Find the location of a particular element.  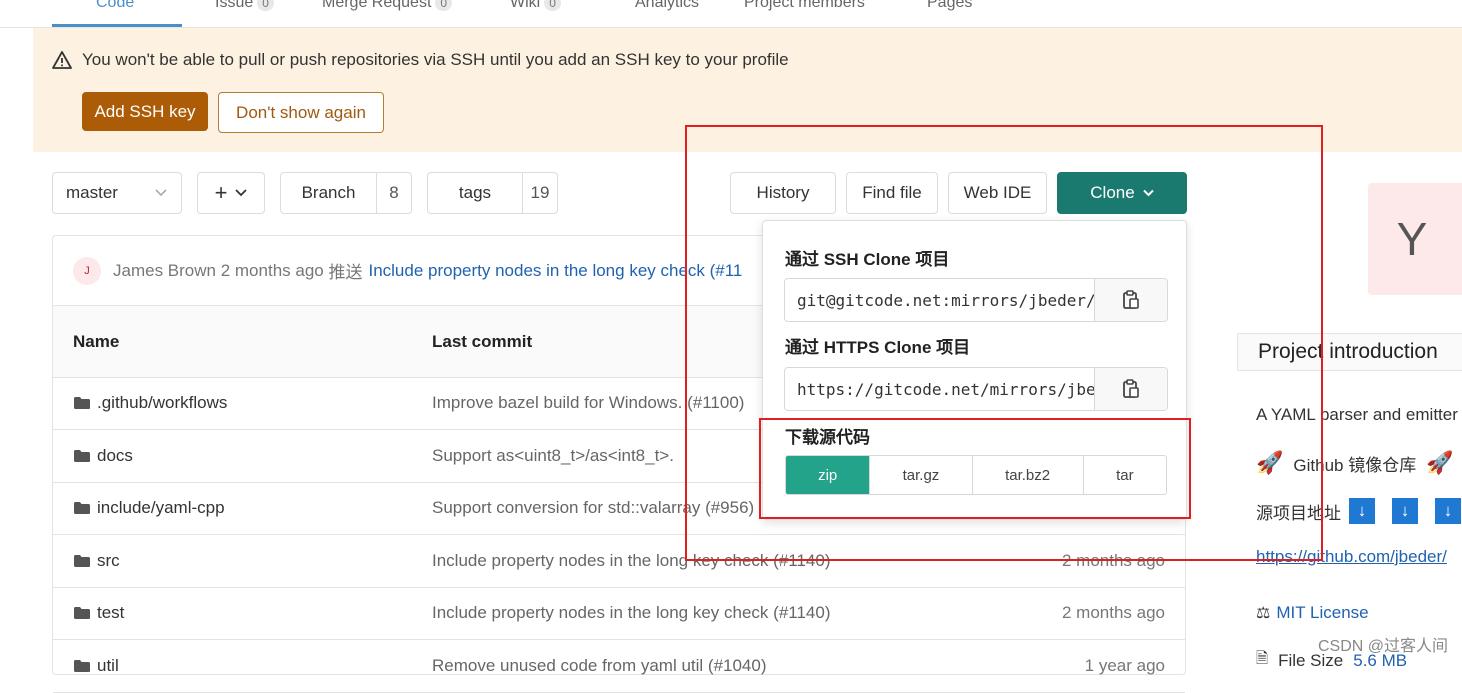

commit-author: James Brown is located at coordinates (164, 271).